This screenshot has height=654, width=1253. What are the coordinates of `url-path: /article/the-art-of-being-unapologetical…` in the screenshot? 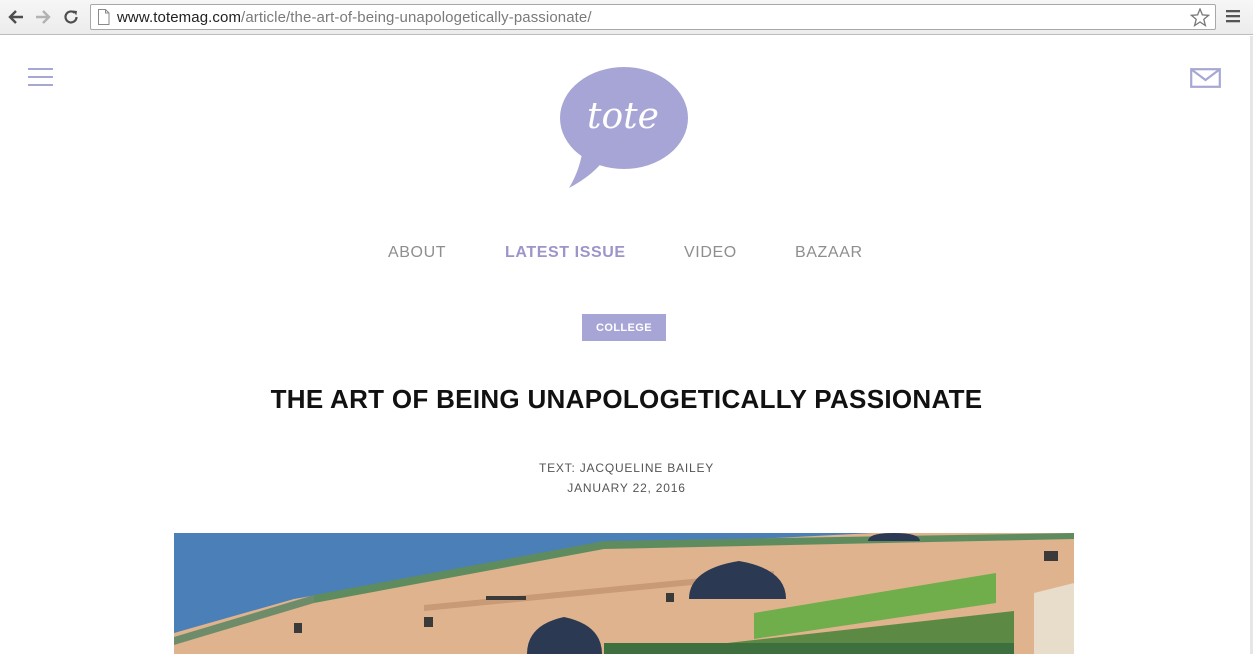 It's located at (416, 17).